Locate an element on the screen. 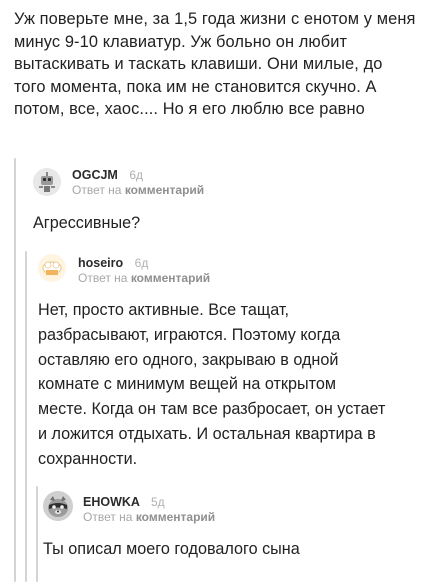 The width and height of the screenshot is (430, 582). comment-2-author: hoseiro is located at coordinates (100, 263).